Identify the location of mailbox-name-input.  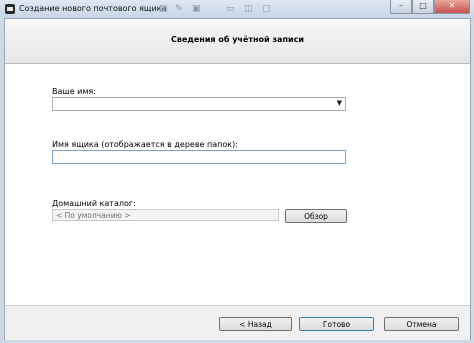
(199, 157).